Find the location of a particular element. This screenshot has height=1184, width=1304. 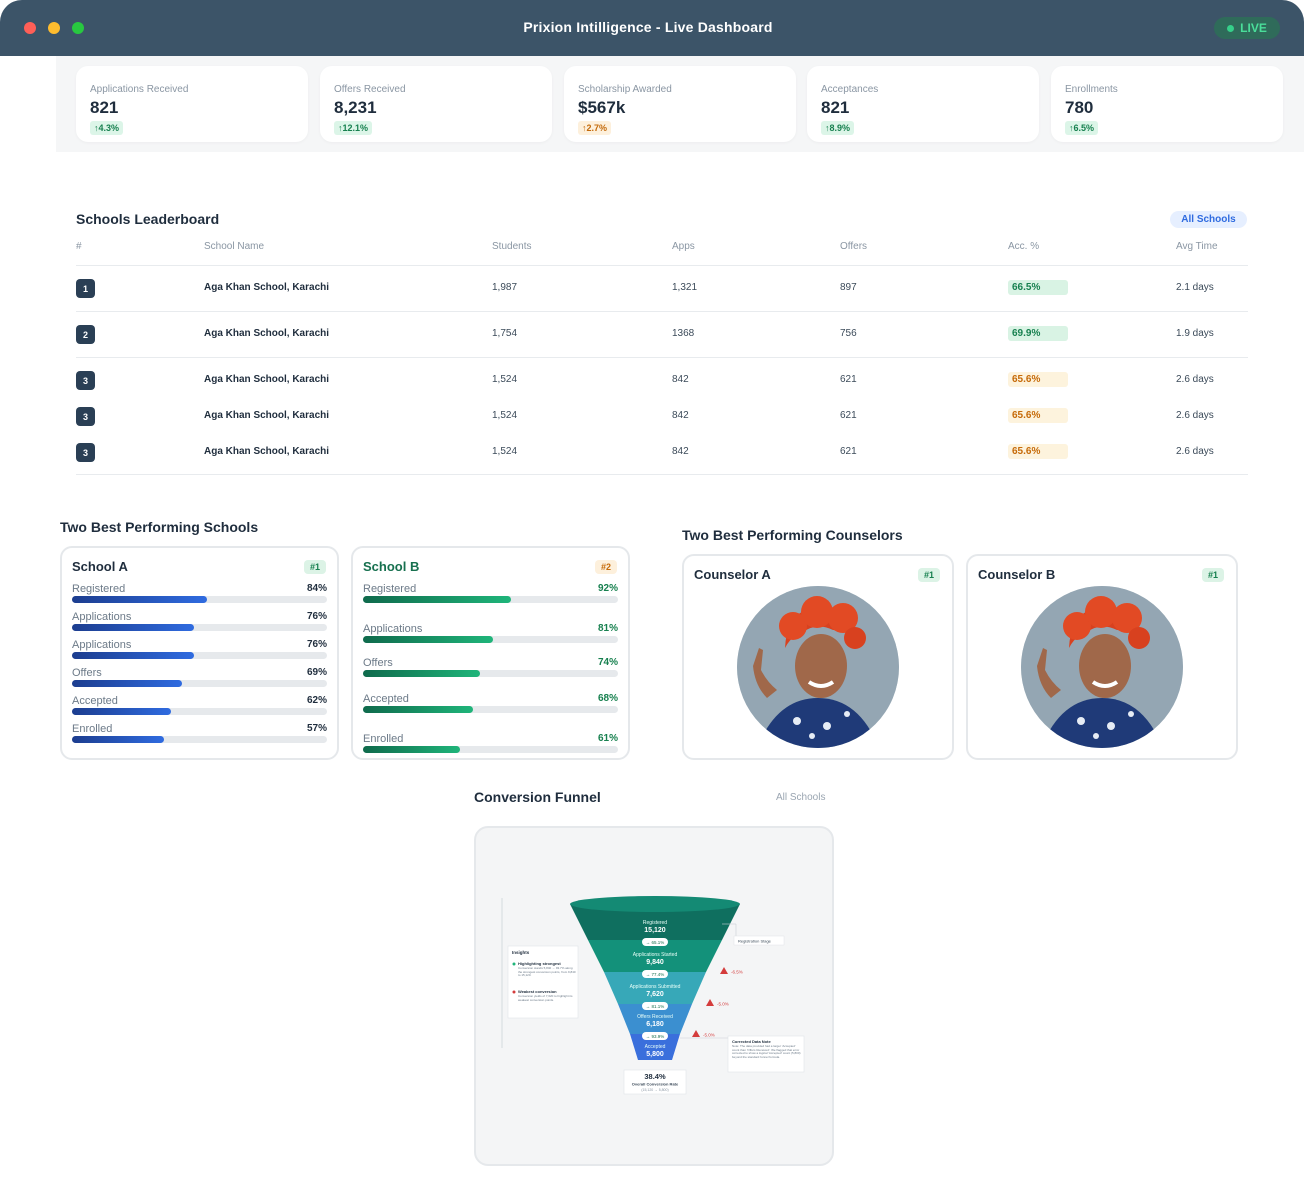

leaderboard-filter-button: All Schools is located at coordinates (1208, 219).